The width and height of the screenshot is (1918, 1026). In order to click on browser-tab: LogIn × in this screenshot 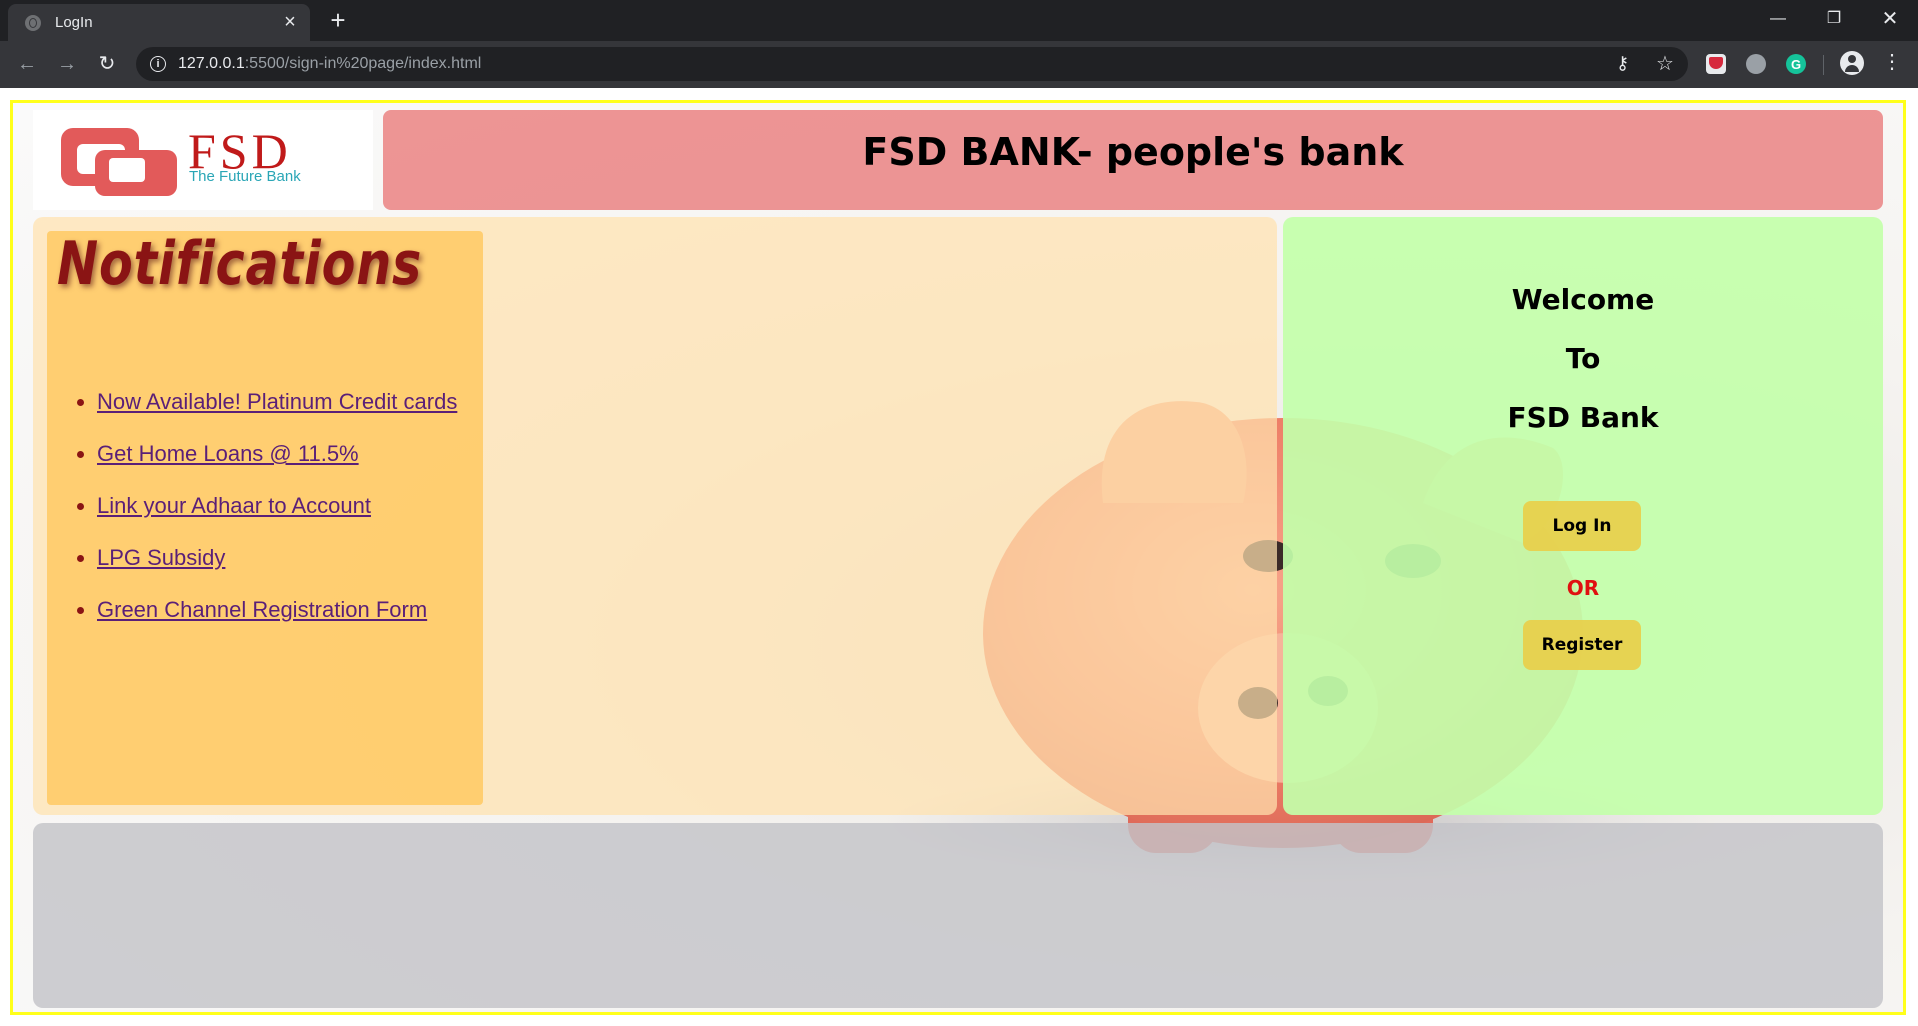, I will do `click(159, 22)`.